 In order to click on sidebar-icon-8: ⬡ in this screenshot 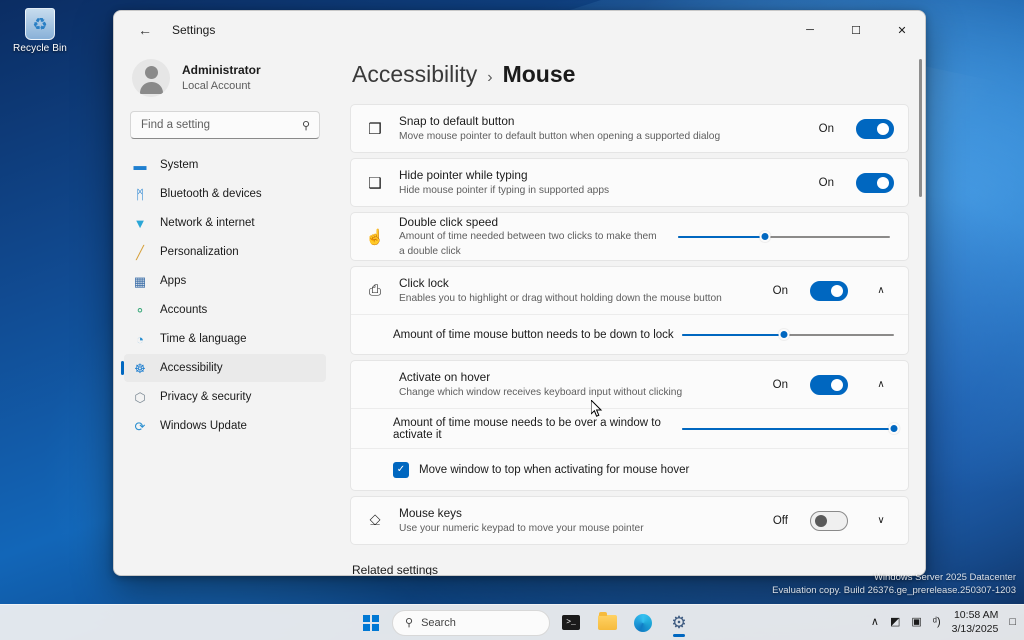, I will do `click(140, 397)`.